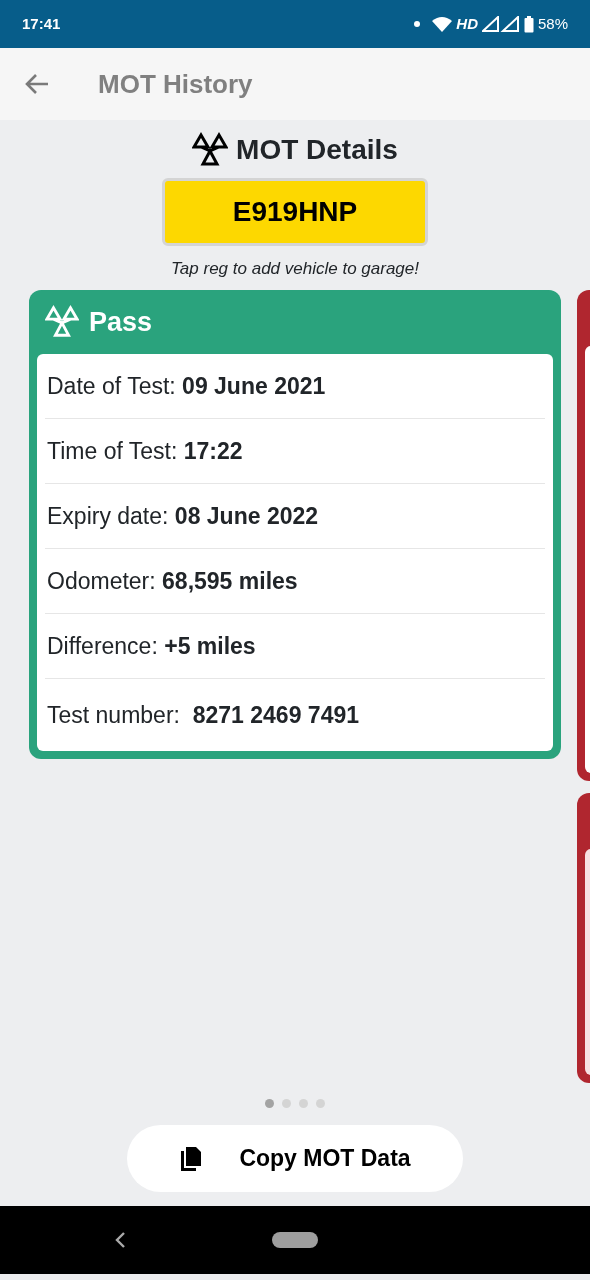 The height and width of the screenshot is (1280, 590). What do you see at coordinates (500, 24) in the screenshot?
I see `signal-icon` at bounding box center [500, 24].